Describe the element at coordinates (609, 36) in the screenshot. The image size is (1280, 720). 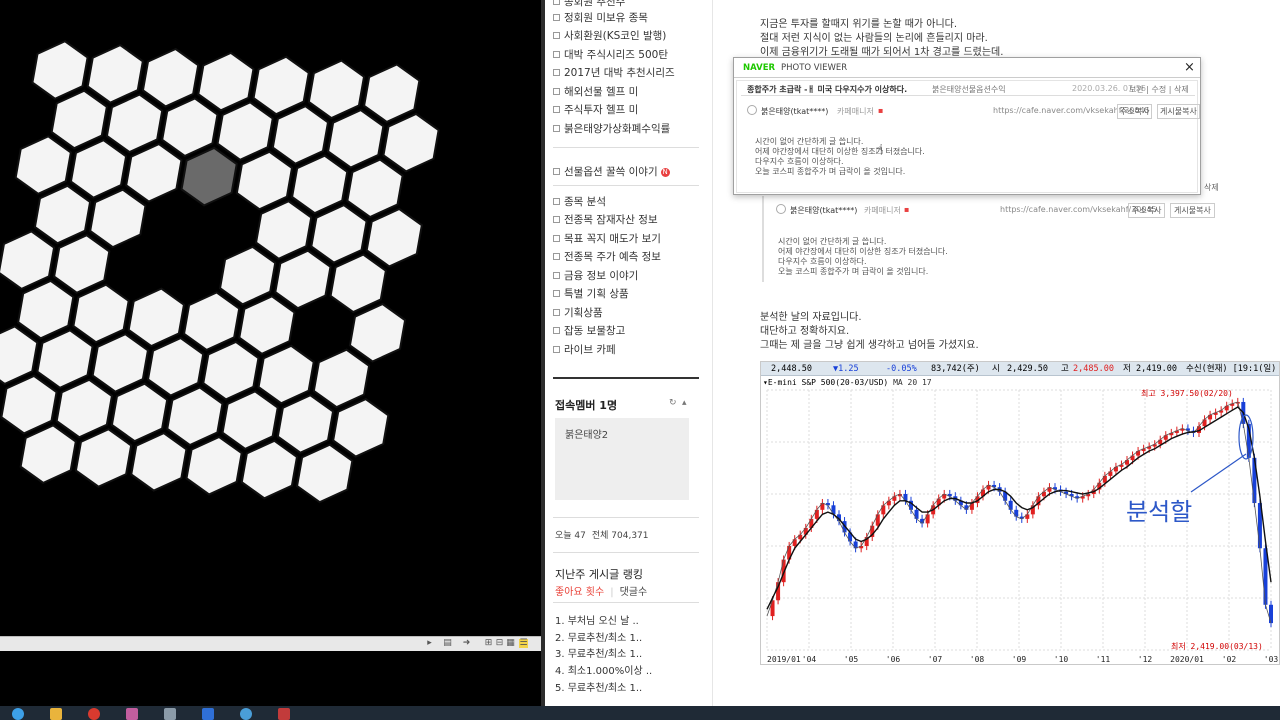
I see `menu-item-ks-coin: 사회환원(KS코인 발행)` at that location.